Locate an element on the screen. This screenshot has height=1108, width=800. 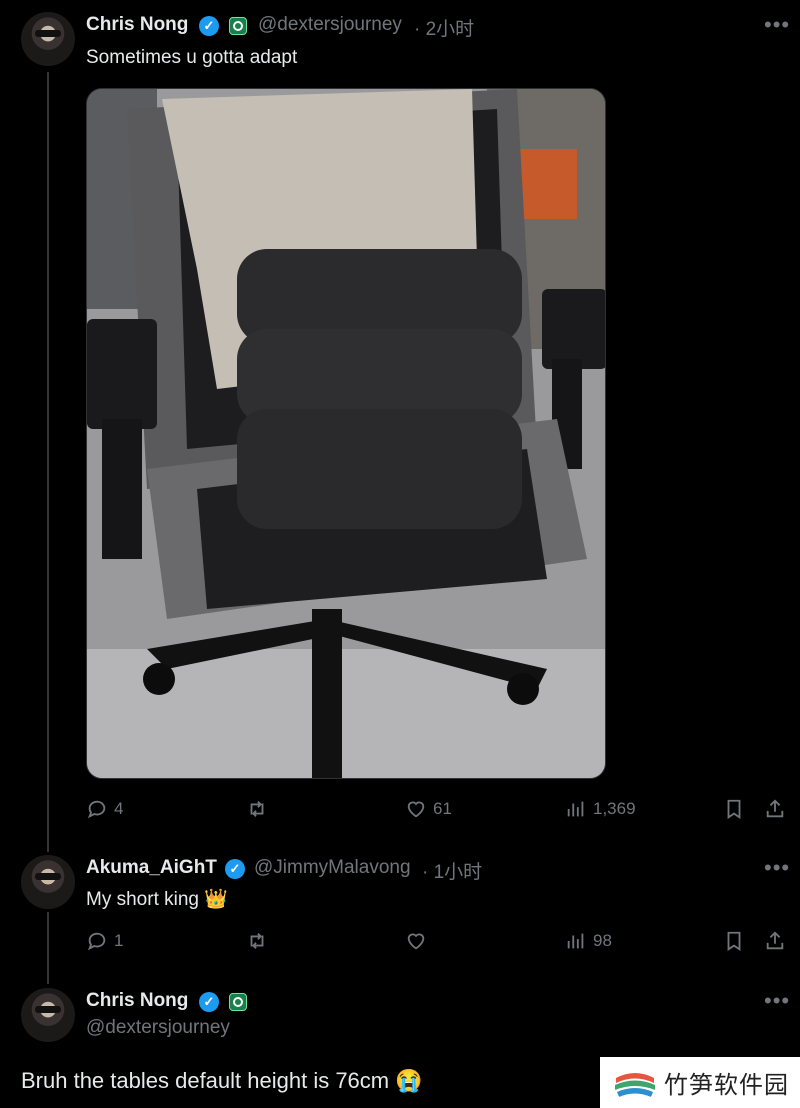
site-watermark: 竹笋软件园 is located at coordinates (700, 1082).